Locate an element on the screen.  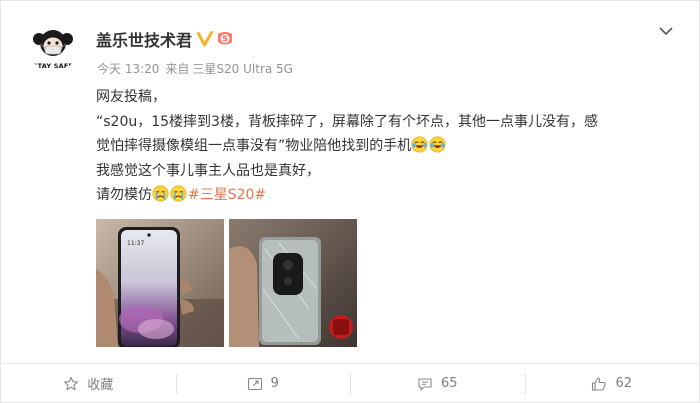
phone-back-photo is located at coordinates (293, 283).